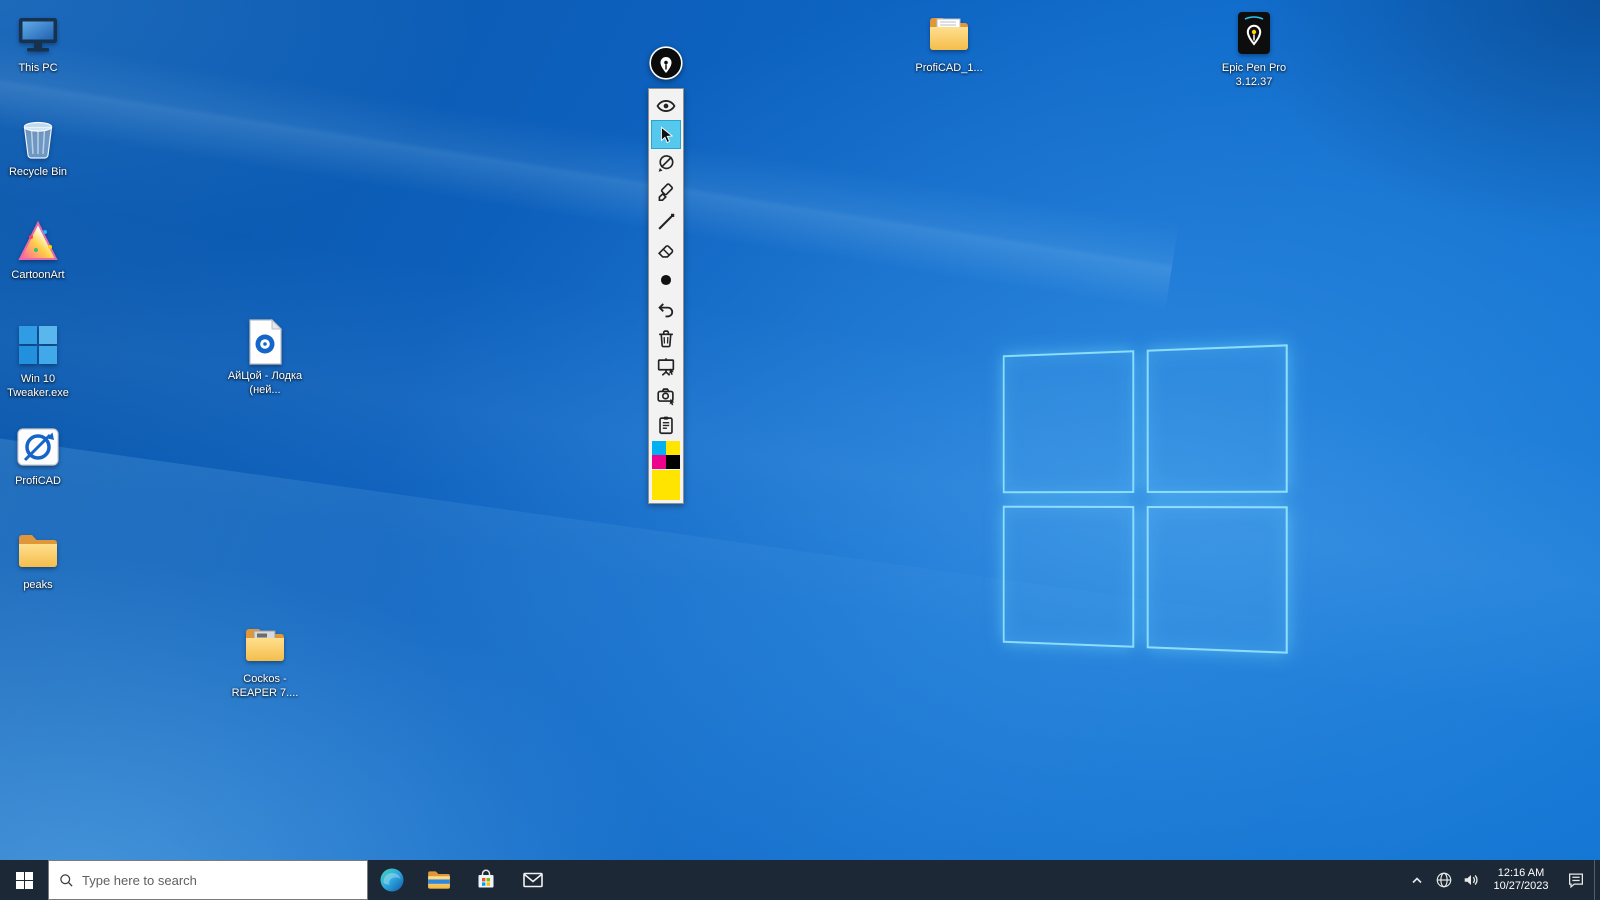 The height and width of the screenshot is (900, 1600). I want to click on tray-volume-button, so click(1470, 880).